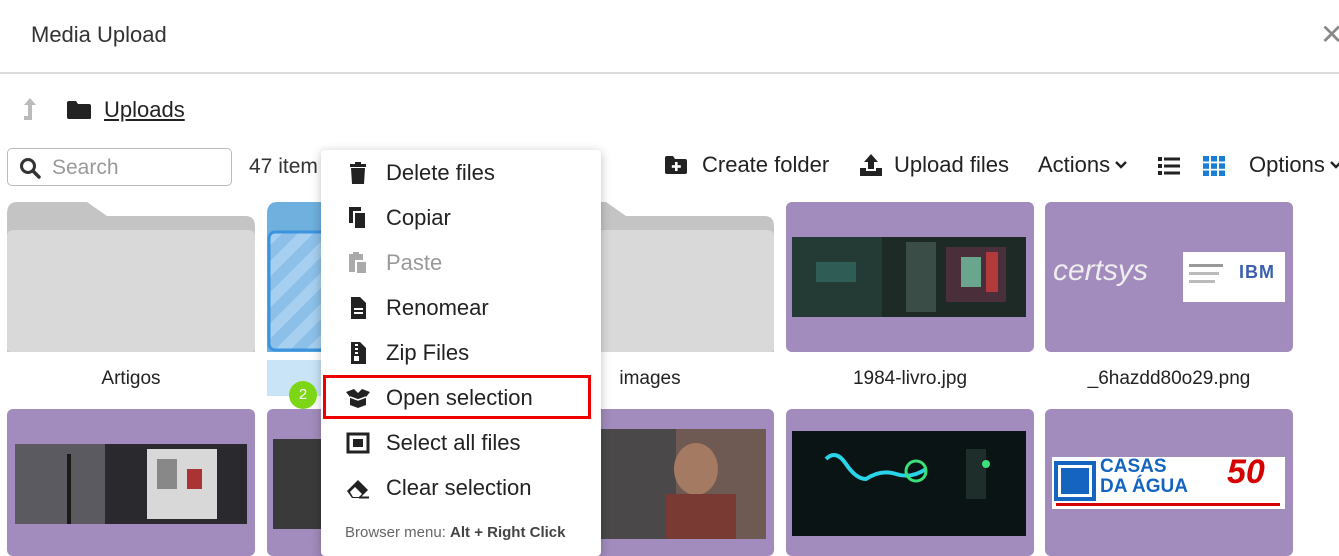 The height and width of the screenshot is (556, 1339). I want to click on actions-dropdown: Actions, so click(1083, 165).